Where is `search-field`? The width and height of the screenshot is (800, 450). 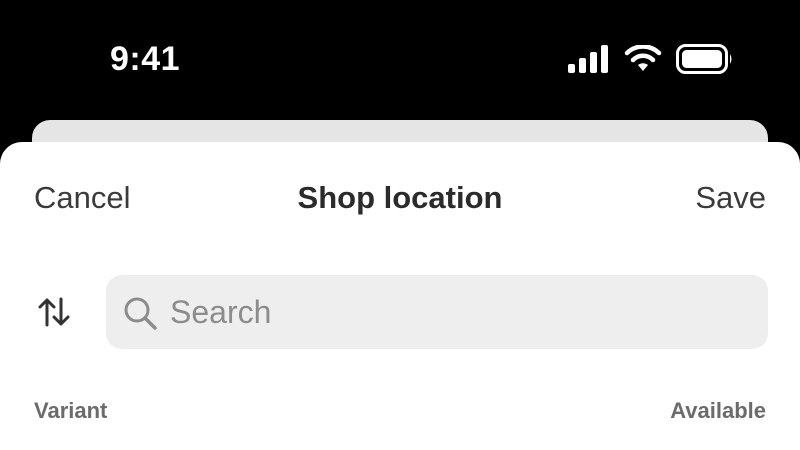
search-field is located at coordinates (437, 312).